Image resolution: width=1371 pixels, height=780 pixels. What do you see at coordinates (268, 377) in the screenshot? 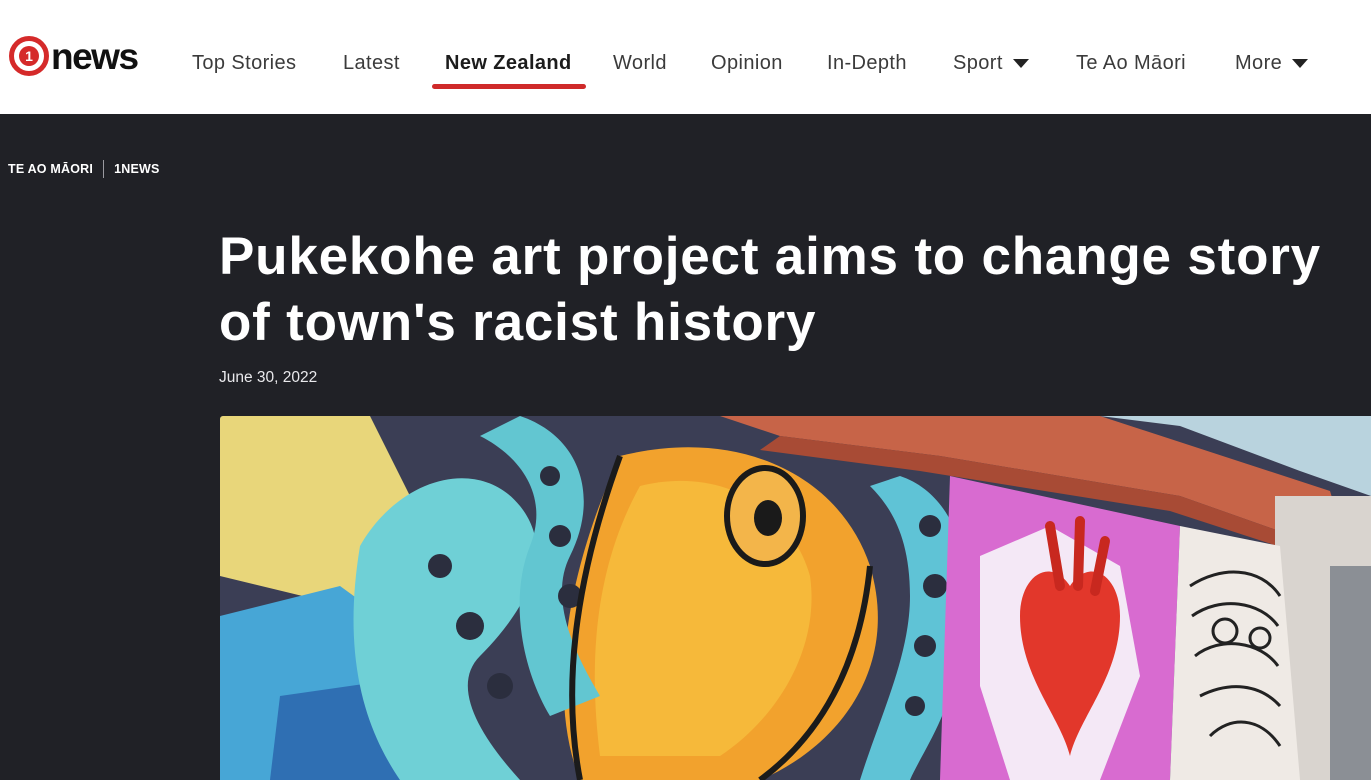
I see `article-date: June 30, 2022` at bounding box center [268, 377].